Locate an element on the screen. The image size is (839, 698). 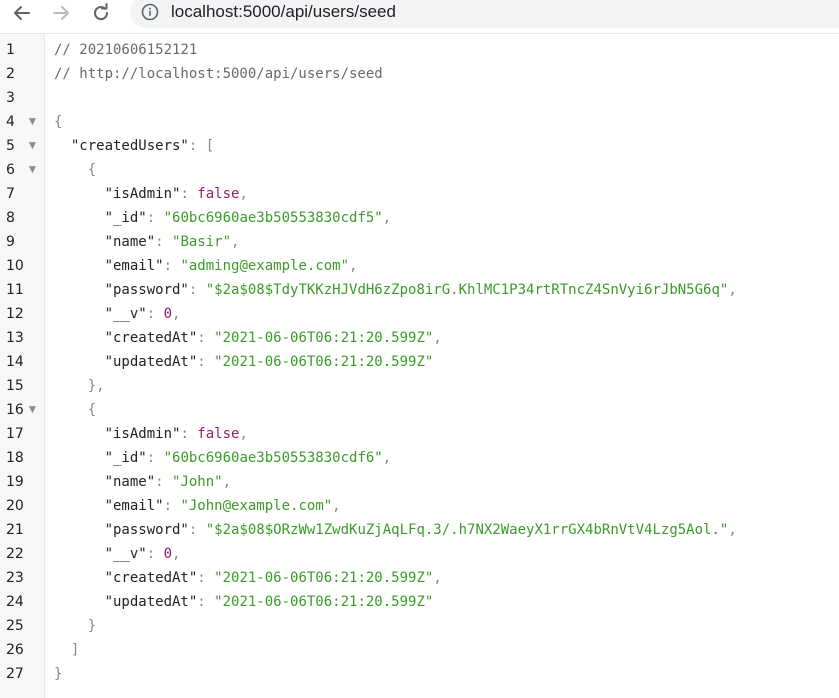
reload-button is located at coordinates (101, 13).